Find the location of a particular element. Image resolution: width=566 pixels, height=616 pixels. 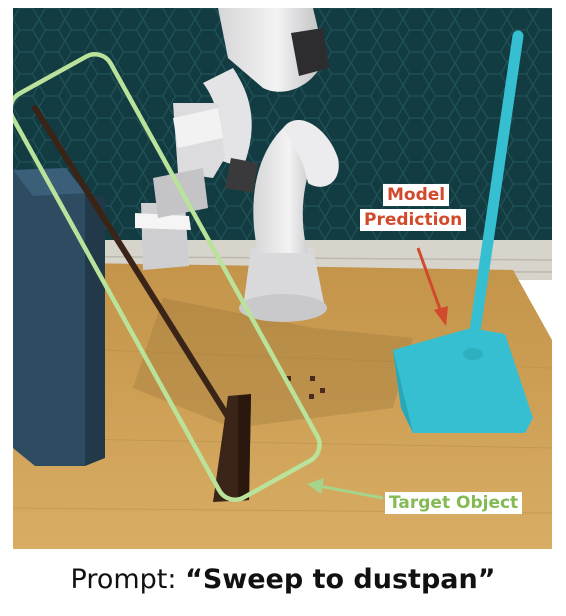

target-object-label: Target Object is located at coordinates (454, 503).